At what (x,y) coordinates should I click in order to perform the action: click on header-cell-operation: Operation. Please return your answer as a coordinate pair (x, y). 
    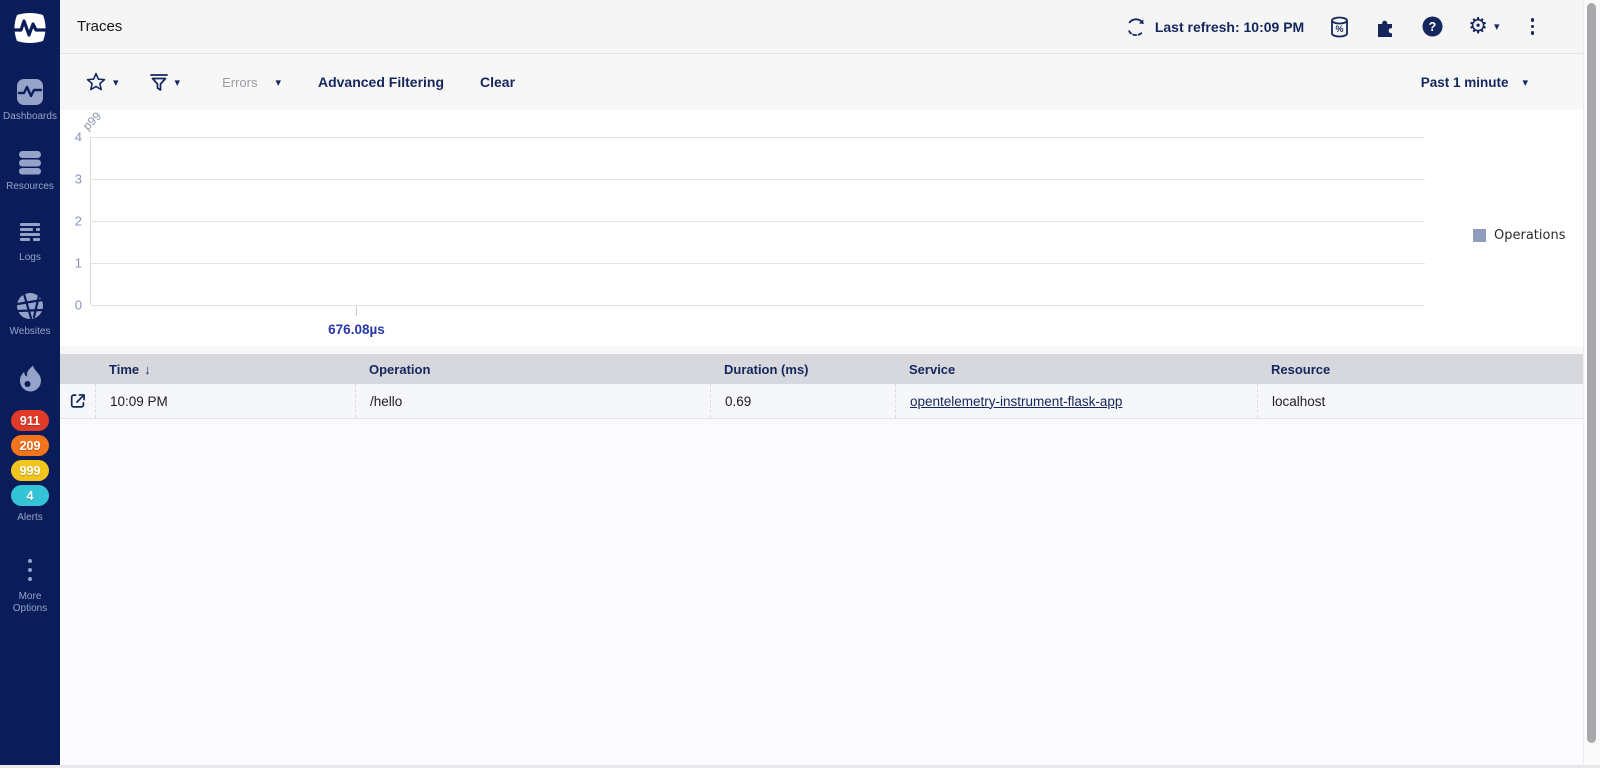
    Looking at the image, I should click on (532, 369).